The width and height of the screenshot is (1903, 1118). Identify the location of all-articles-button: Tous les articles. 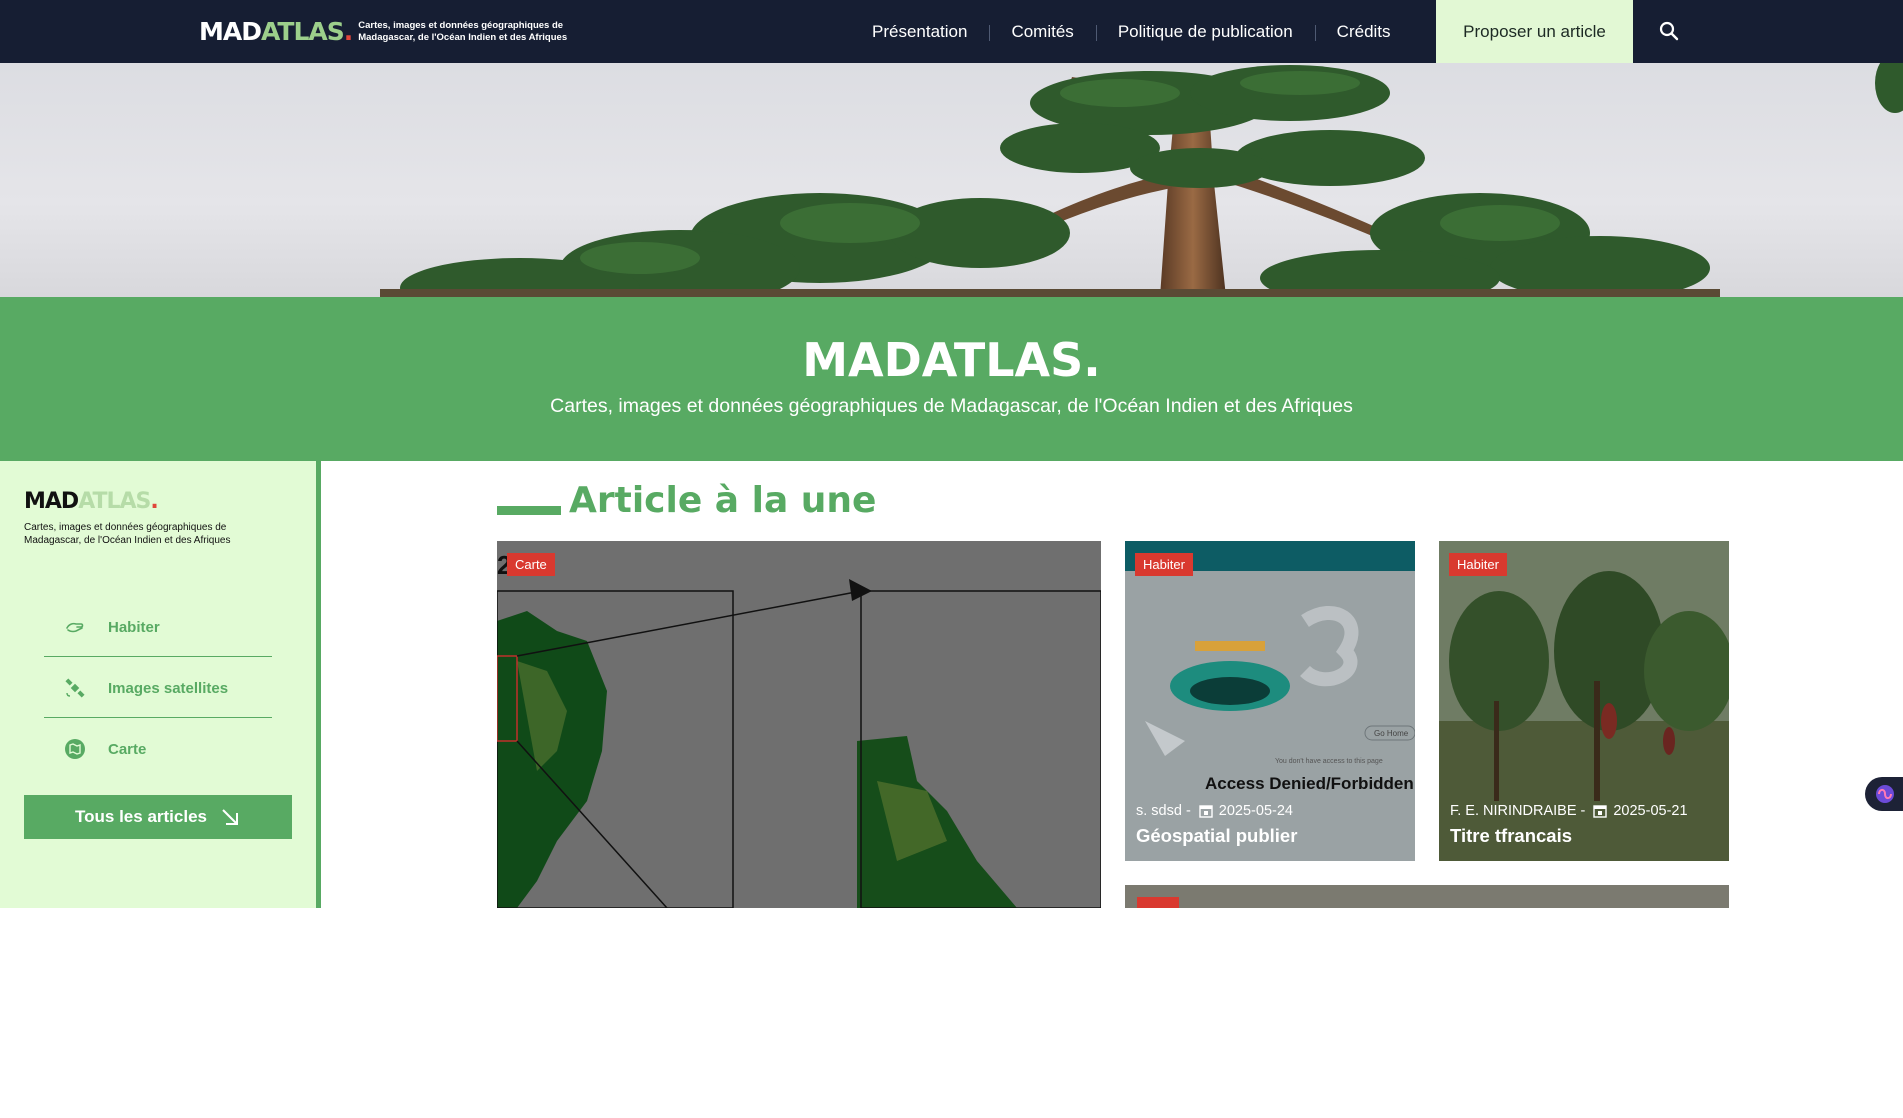
(158, 817).